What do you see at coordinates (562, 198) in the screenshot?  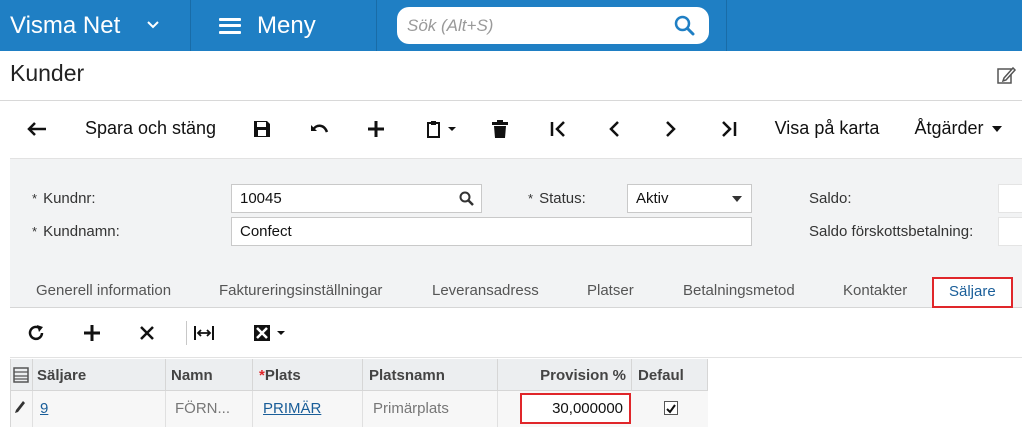 I see `status-label: Status:` at bounding box center [562, 198].